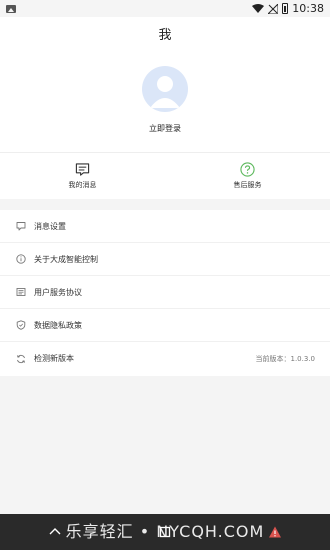 The width and height of the screenshot is (330, 550). I want to click on login-link: 立即登录, so click(165, 128).